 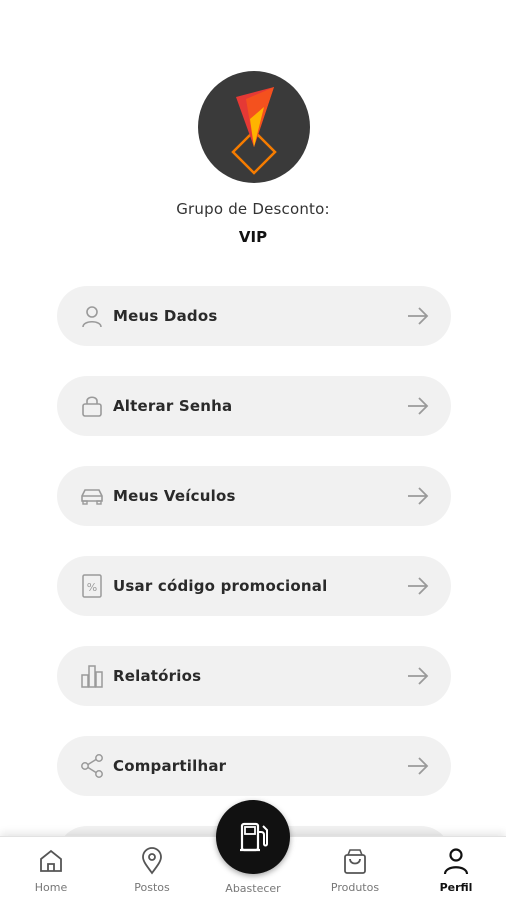 I want to click on fuel-pump-icon, so click(x=254, y=837).